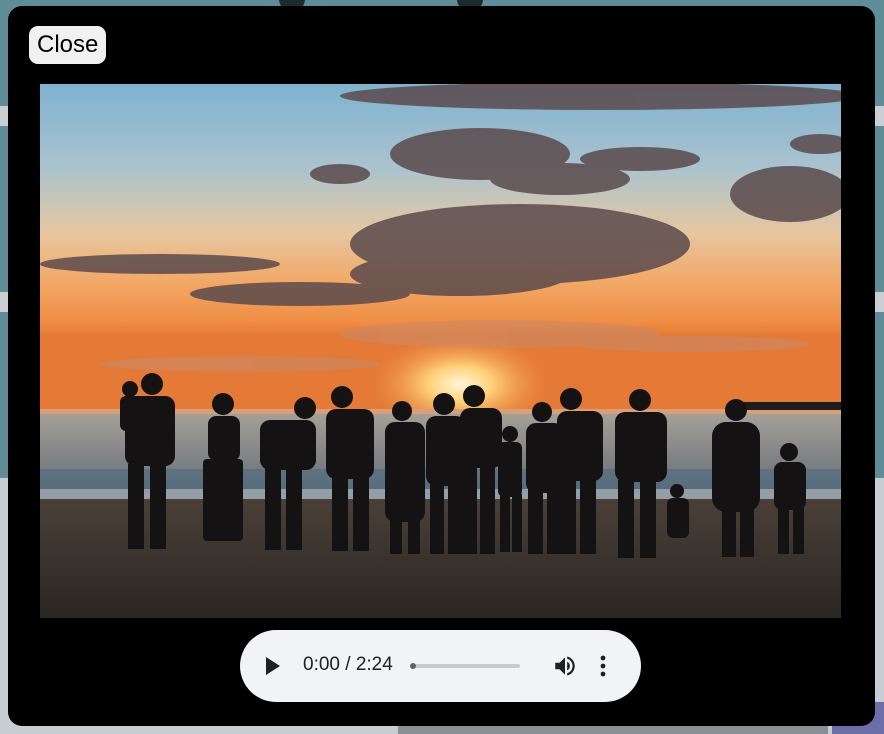 Image resolution: width=884 pixels, height=734 pixels. Describe the element at coordinates (413, 666) in the screenshot. I see `seek-thumb` at that location.